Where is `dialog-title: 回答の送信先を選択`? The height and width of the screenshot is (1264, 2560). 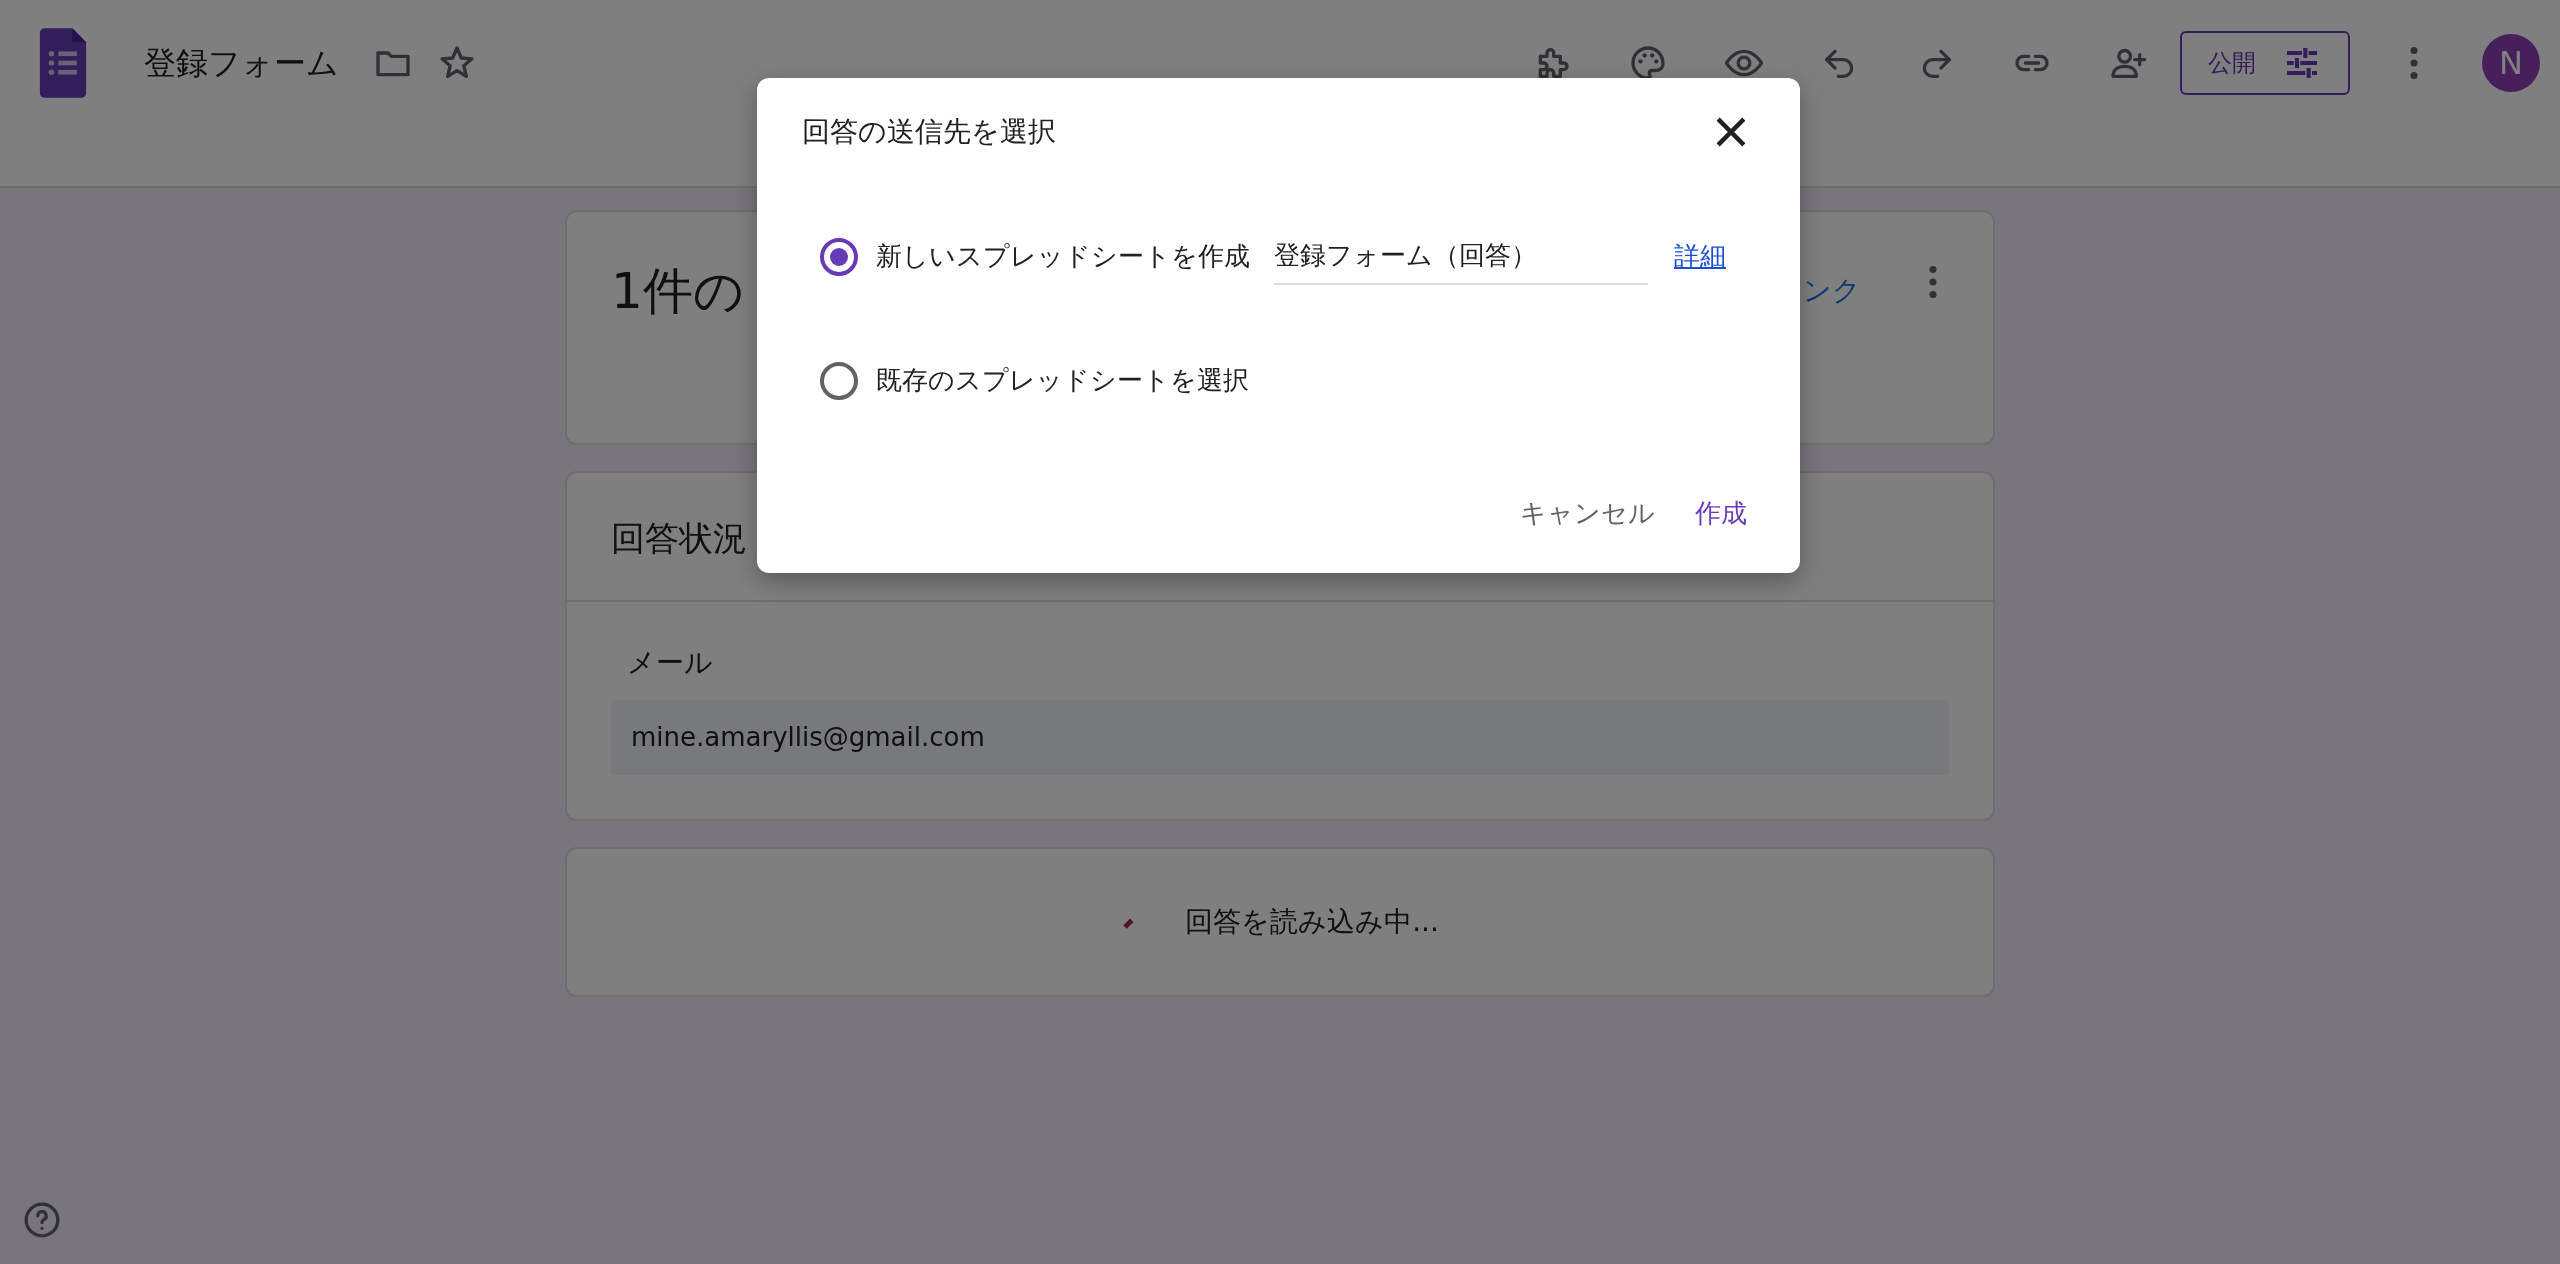
dialog-title: 回答の送信先を選択 is located at coordinates (929, 132).